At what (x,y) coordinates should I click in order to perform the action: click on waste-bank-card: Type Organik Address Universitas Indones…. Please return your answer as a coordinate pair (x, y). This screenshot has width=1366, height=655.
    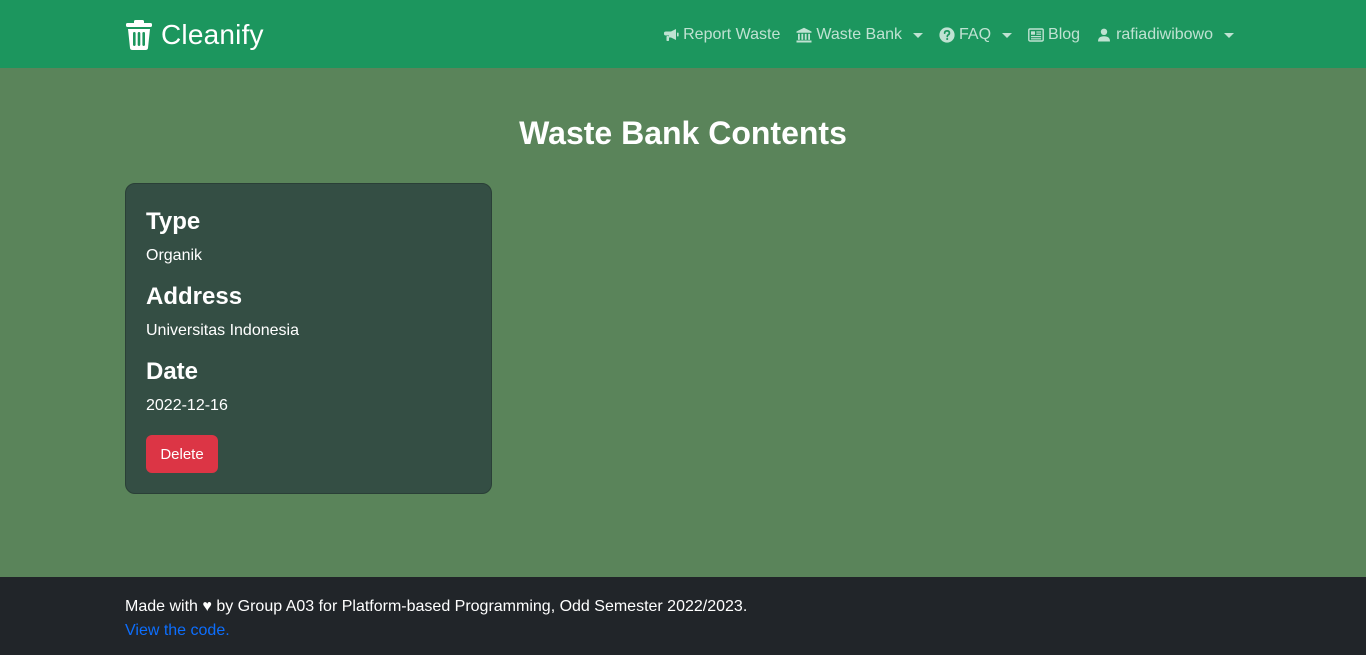
    Looking at the image, I should click on (308, 338).